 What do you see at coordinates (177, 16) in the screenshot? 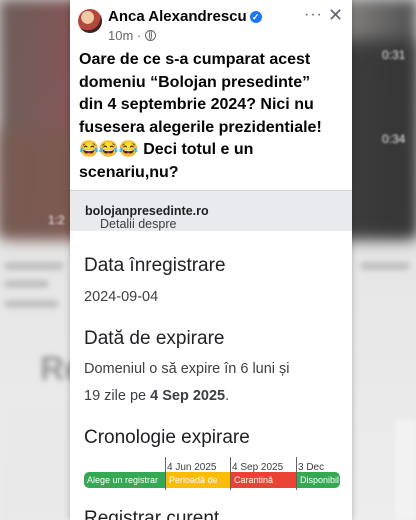
I see `author-name: Anca Alexandrescu` at bounding box center [177, 16].